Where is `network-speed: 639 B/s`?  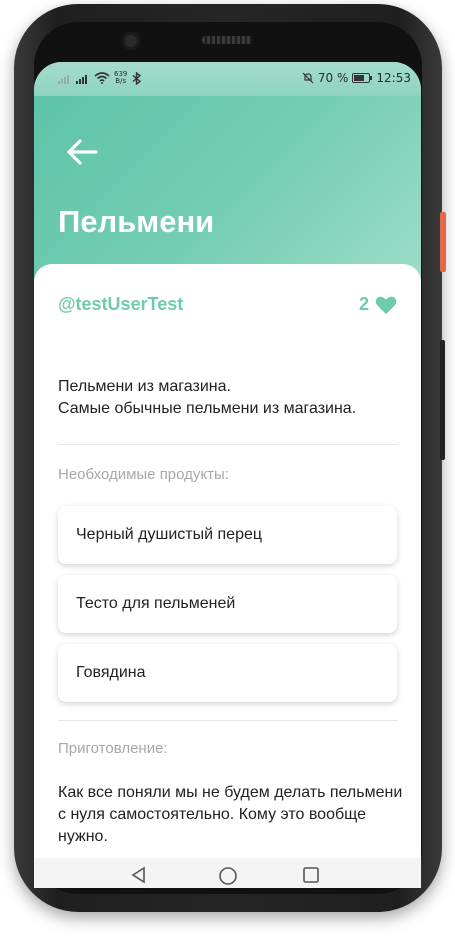
network-speed: 639 B/s is located at coordinates (120, 78).